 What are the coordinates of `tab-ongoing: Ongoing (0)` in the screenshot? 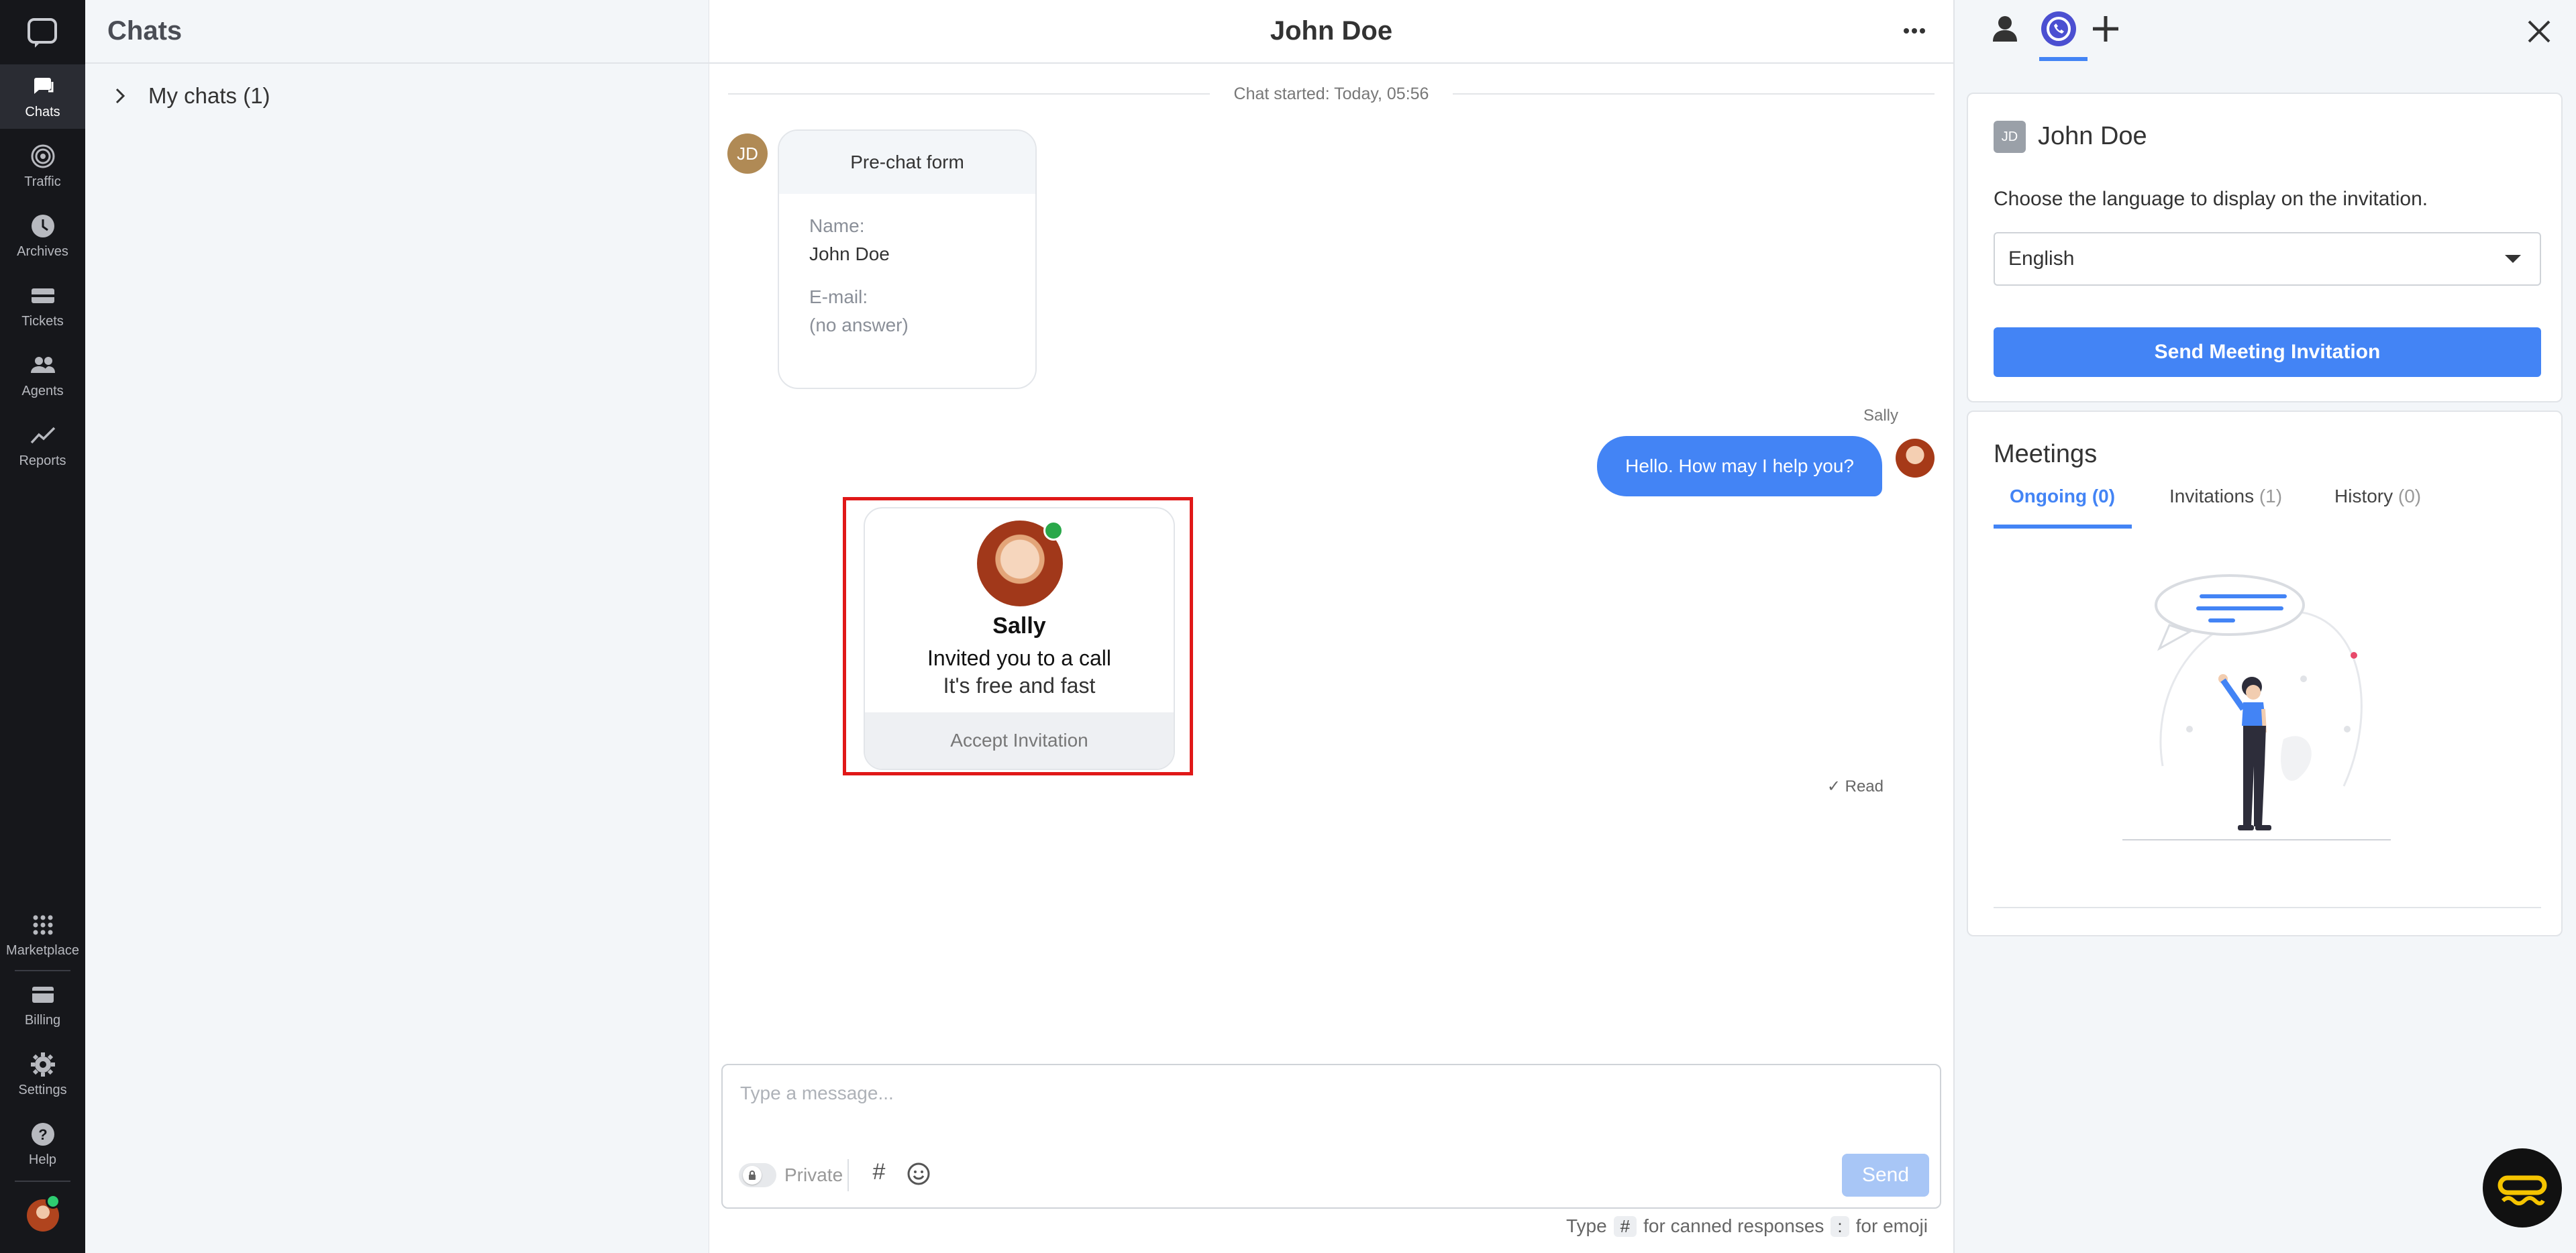 It's located at (2062, 496).